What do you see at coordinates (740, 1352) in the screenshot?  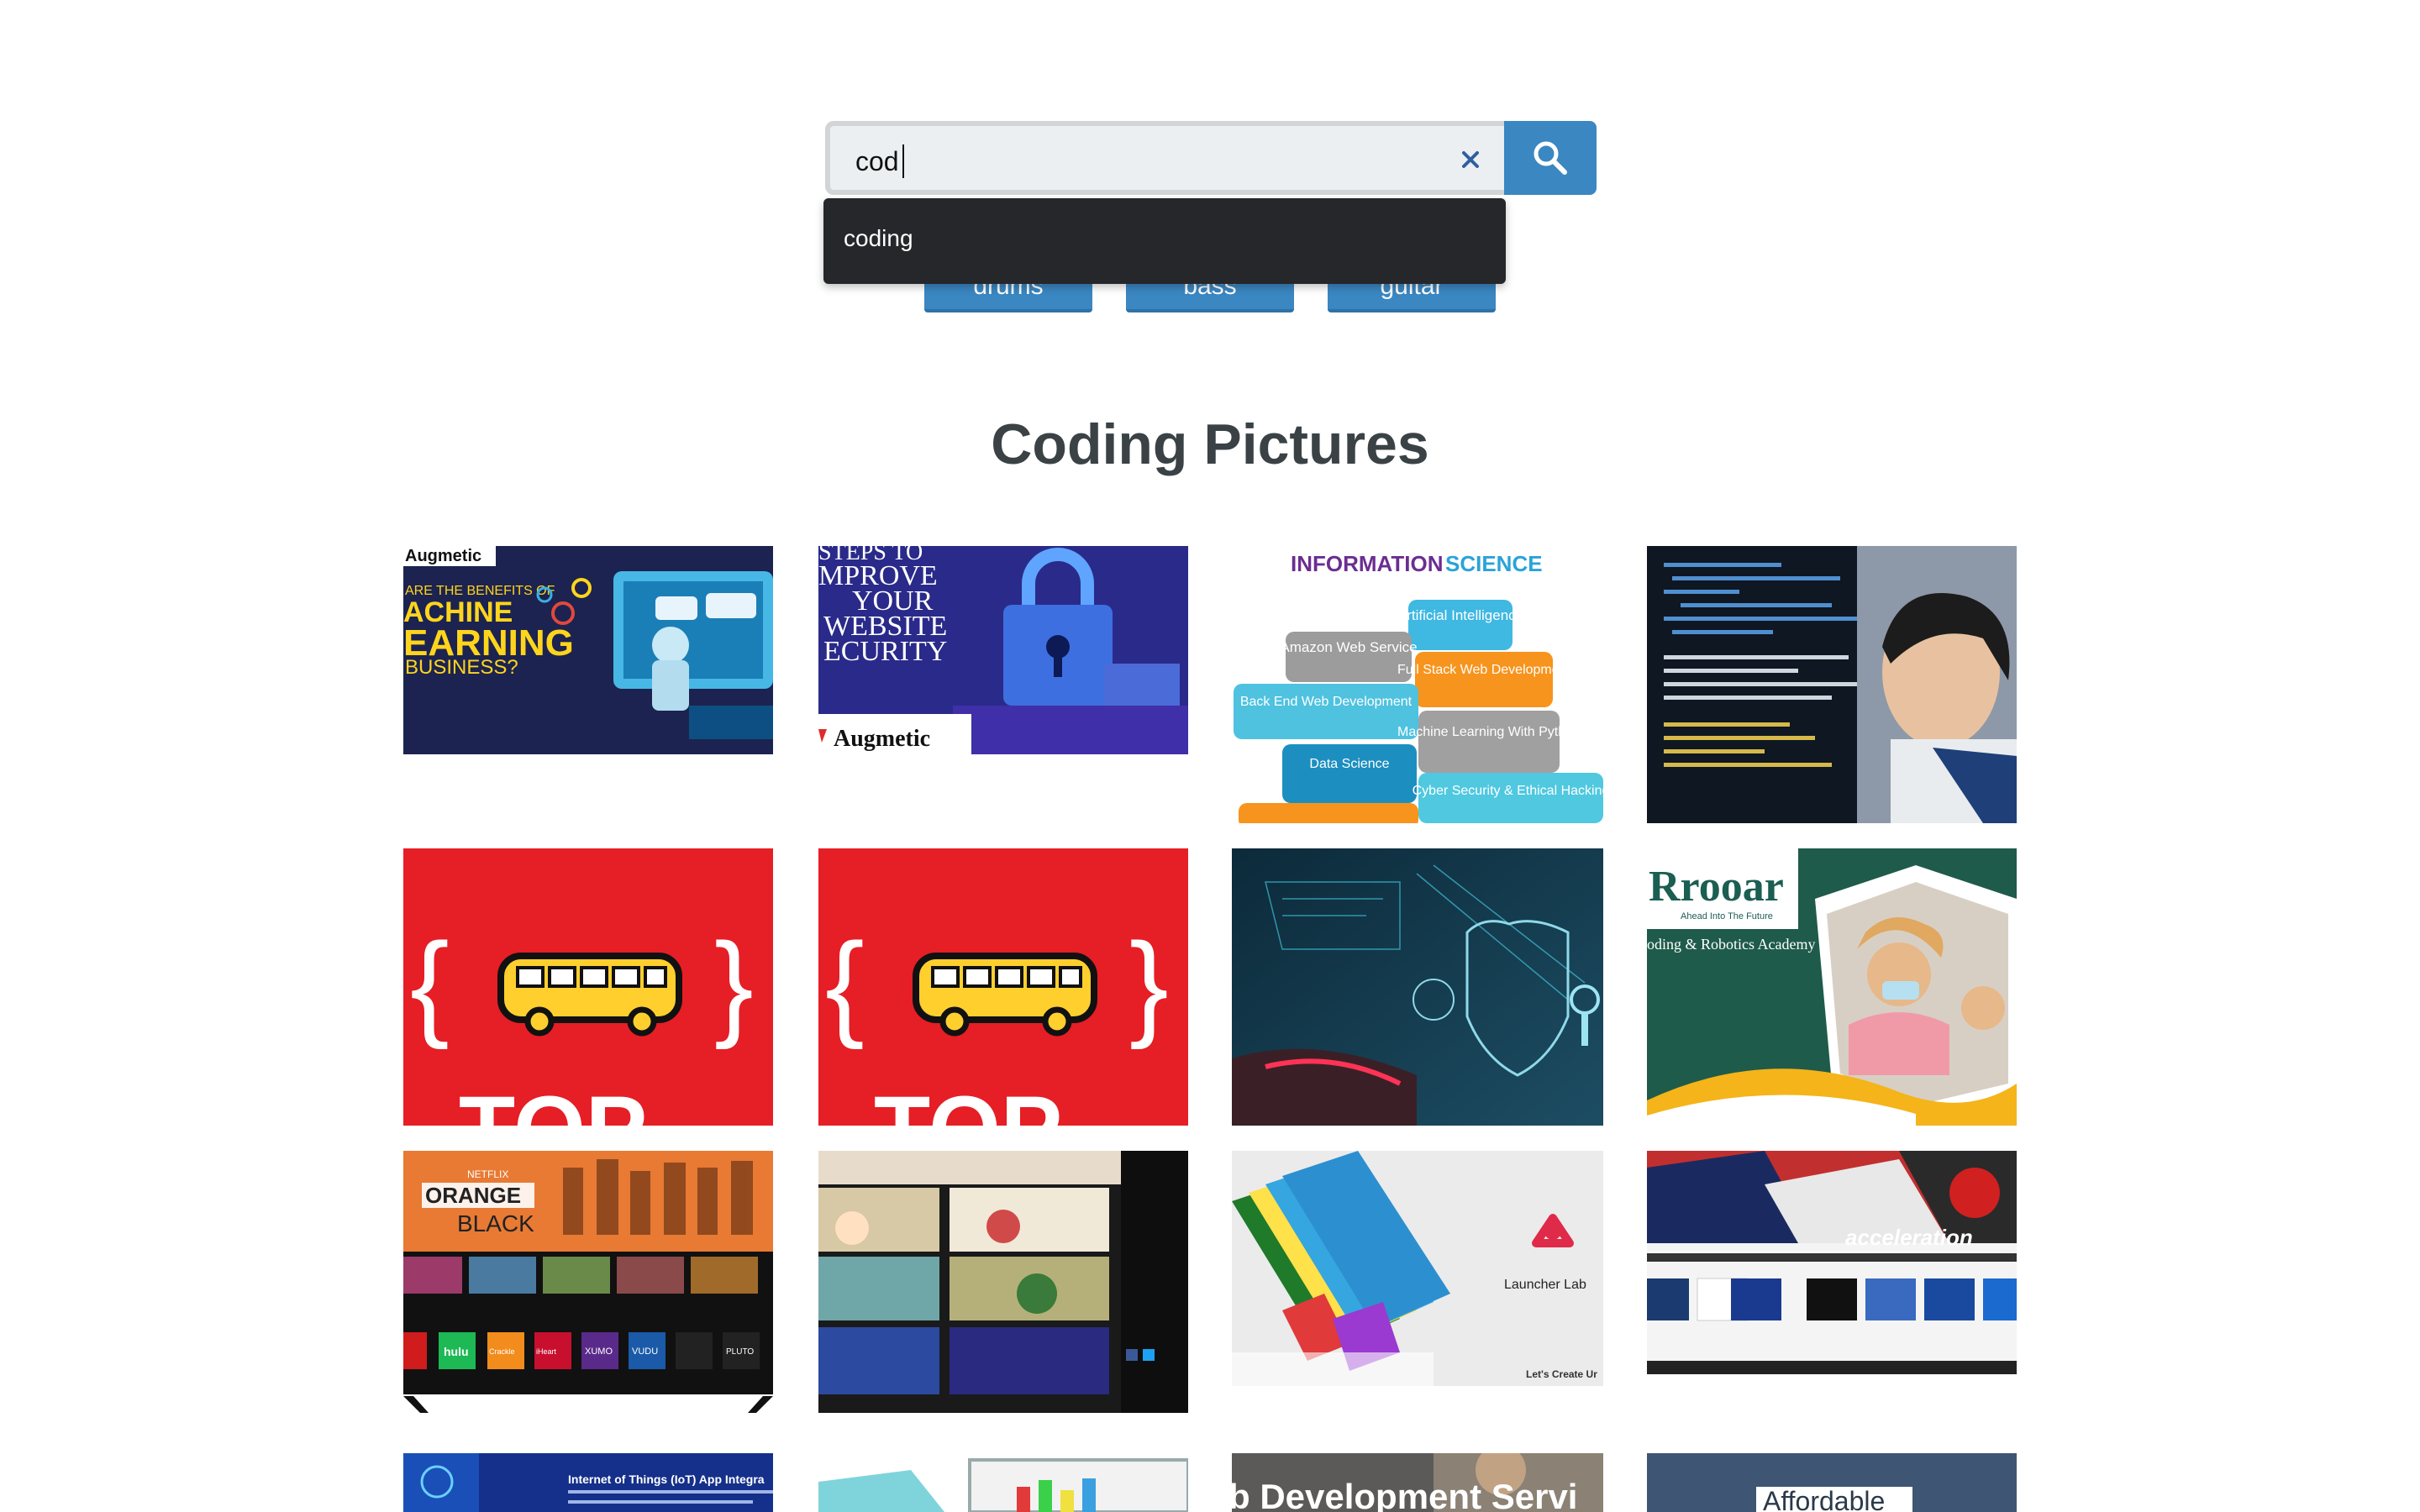 I see `tv-app-label: PLUTO` at bounding box center [740, 1352].